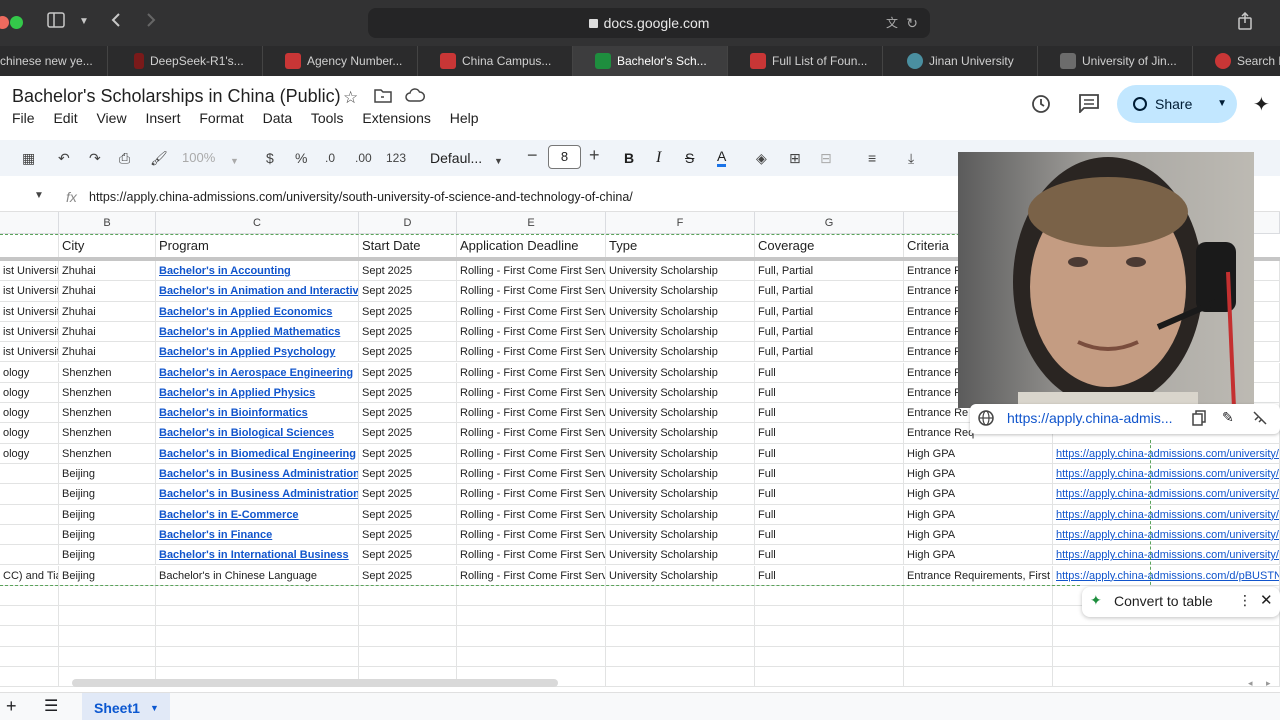 This screenshot has height=720, width=1280. I want to click on menu-file: File, so click(23, 118).